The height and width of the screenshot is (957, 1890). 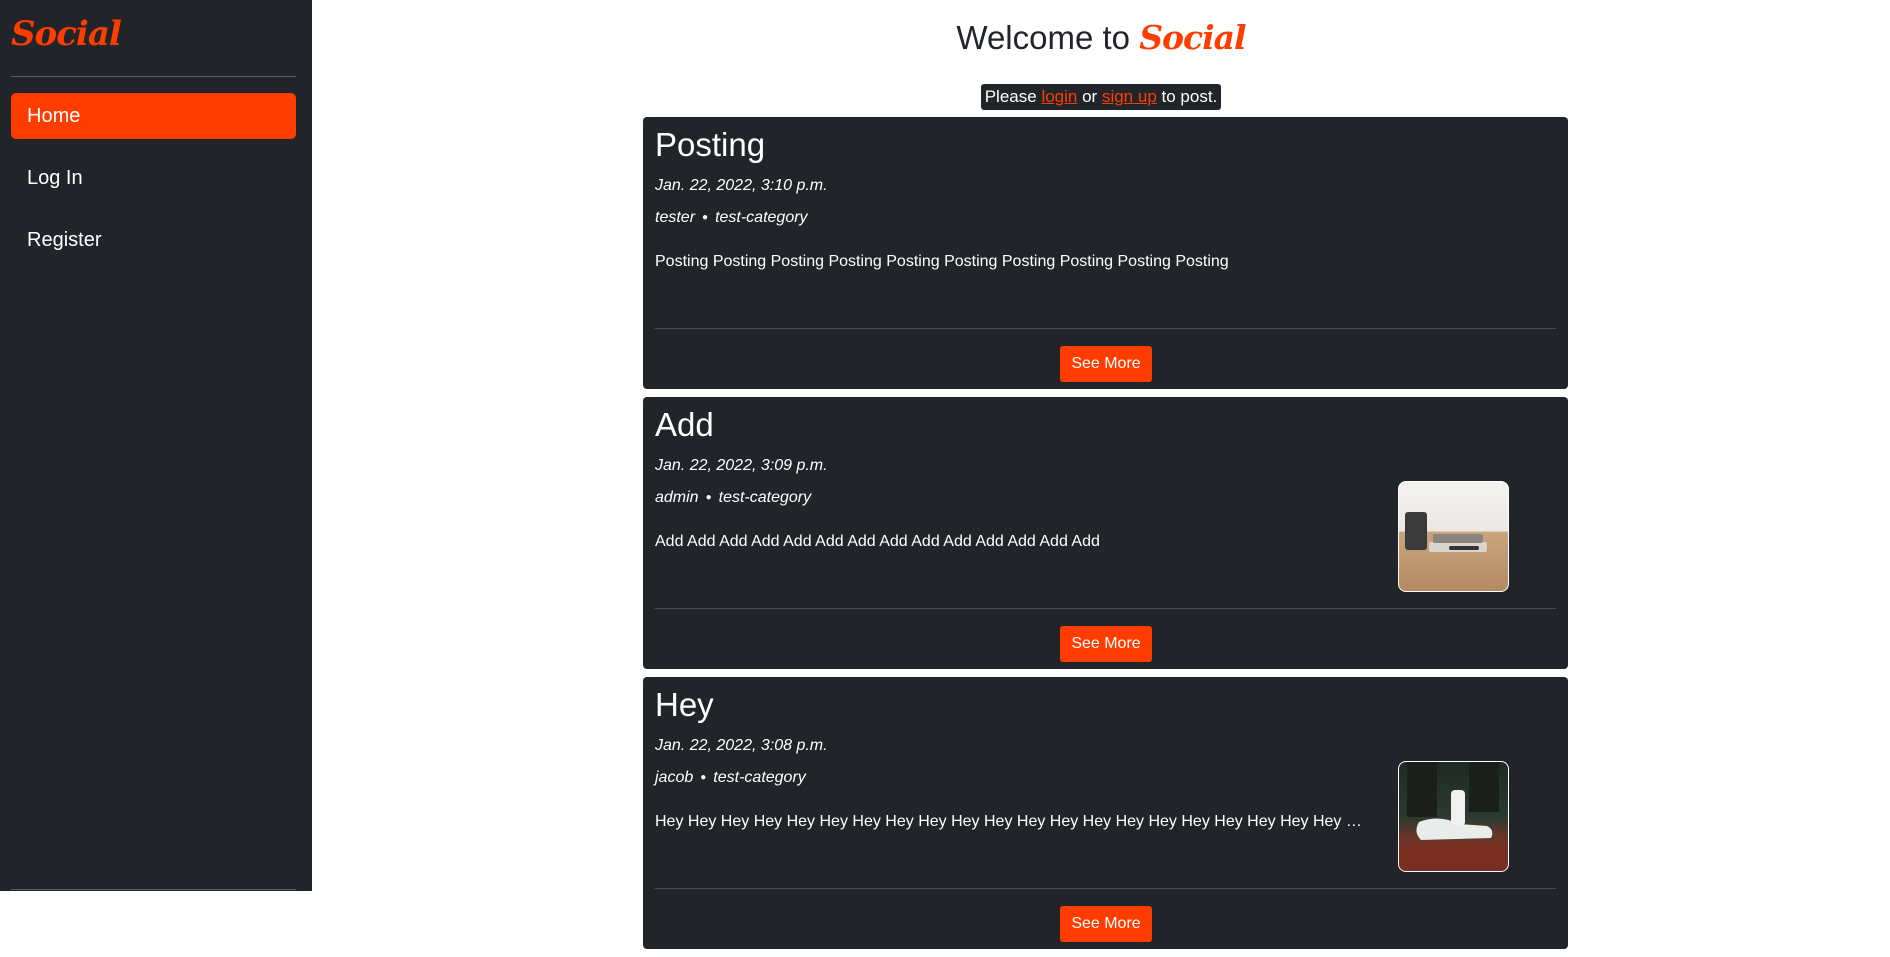 I want to click on sidebar-nav: Home Log In Register, so click(x=153, y=186).